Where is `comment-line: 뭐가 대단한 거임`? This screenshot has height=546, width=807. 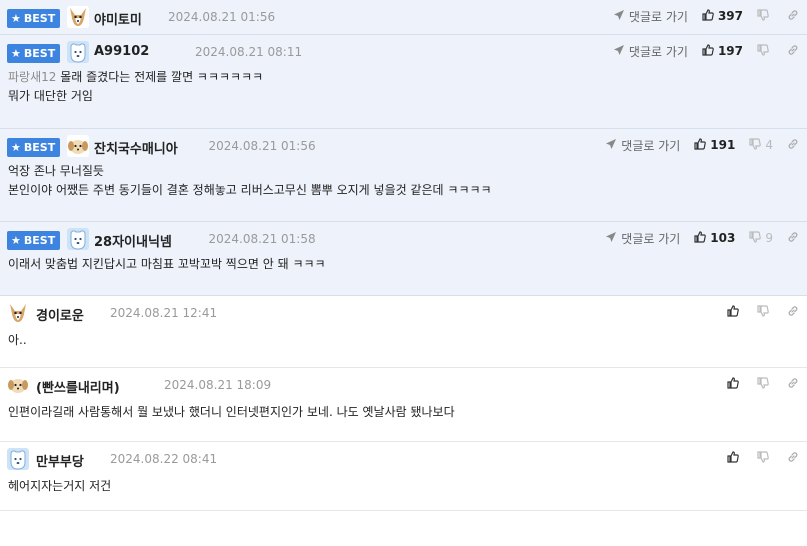 comment-line: 뭐가 대단한 거임 is located at coordinates (403, 96).